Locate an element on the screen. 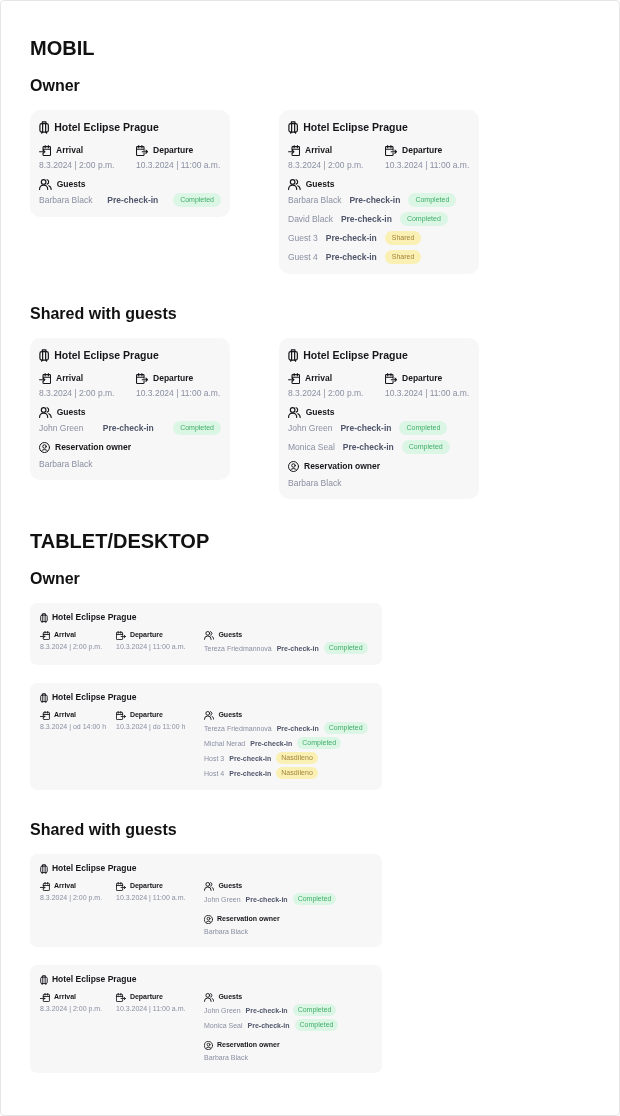 This screenshot has height=1116, width=620. section-title: TABLET/DESKTOP is located at coordinates (120, 541).